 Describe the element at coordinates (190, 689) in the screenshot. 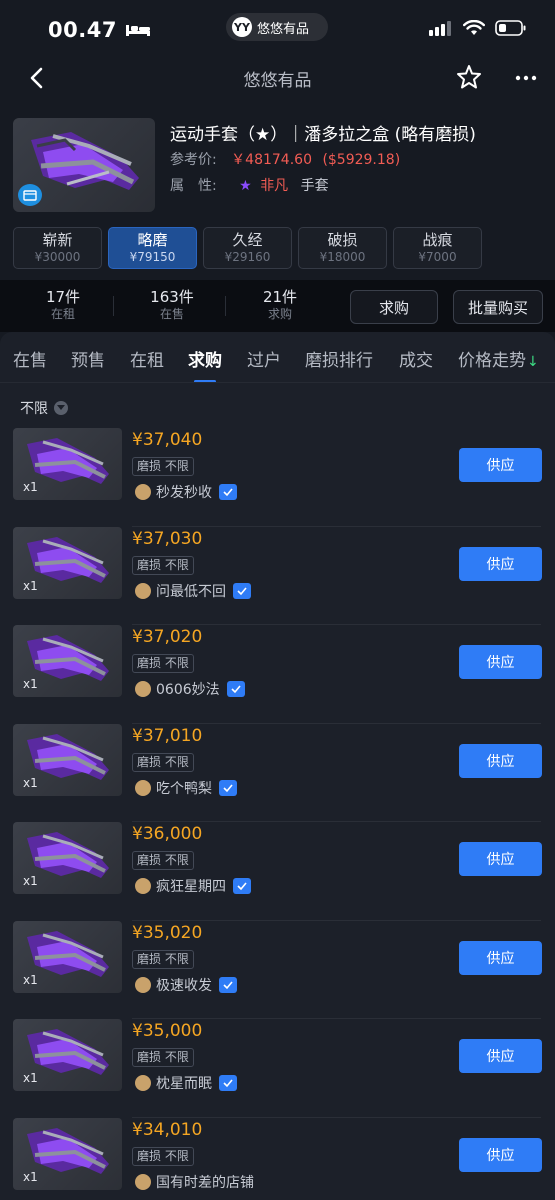

I see `buyer-info: 0606妙法` at that location.